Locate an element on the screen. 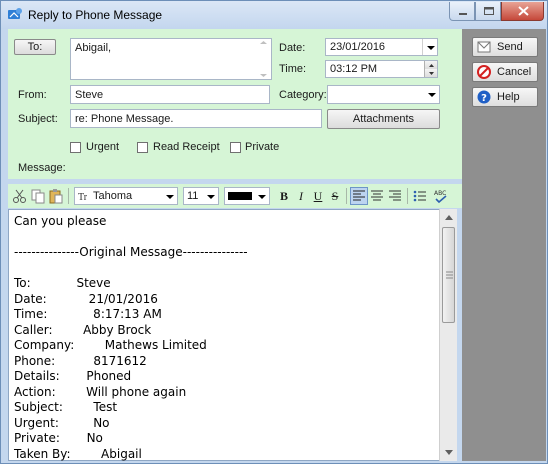 This screenshot has height=464, width=548. category-dropdown is located at coordinates (383, 94).